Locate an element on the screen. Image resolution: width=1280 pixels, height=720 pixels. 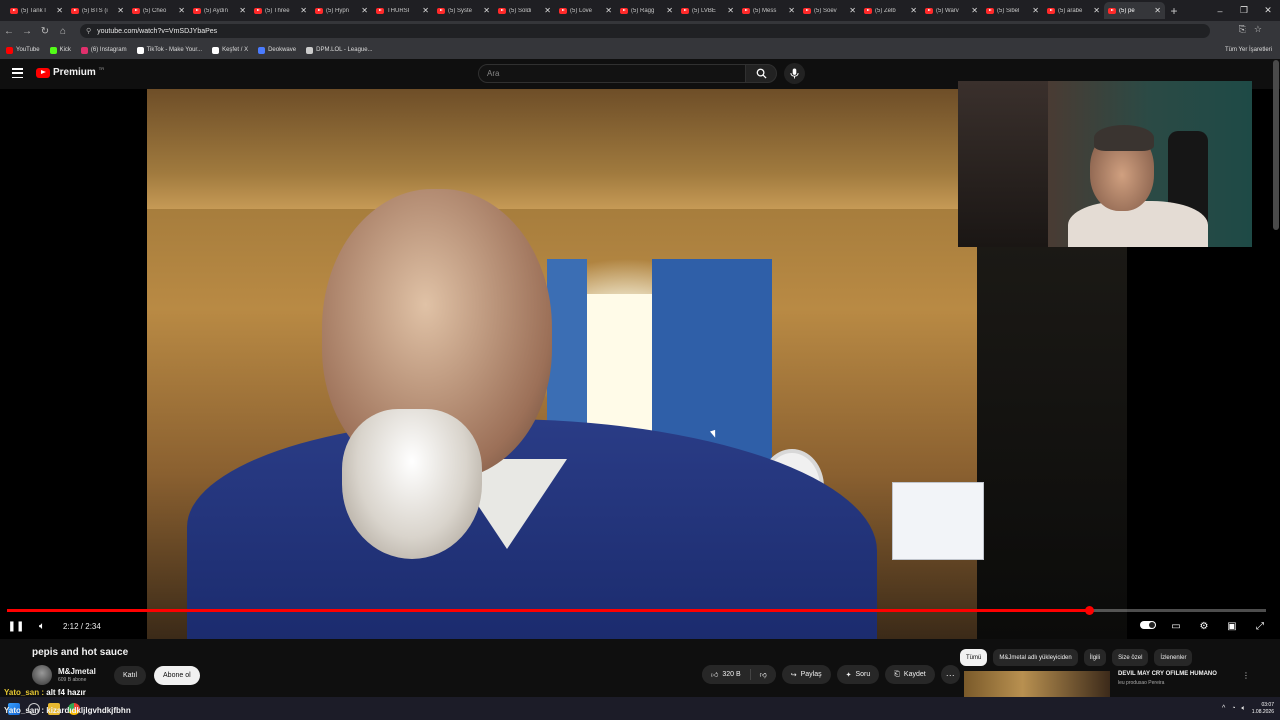
filter-chip: İlgili is located at coordinates (1095, 657).